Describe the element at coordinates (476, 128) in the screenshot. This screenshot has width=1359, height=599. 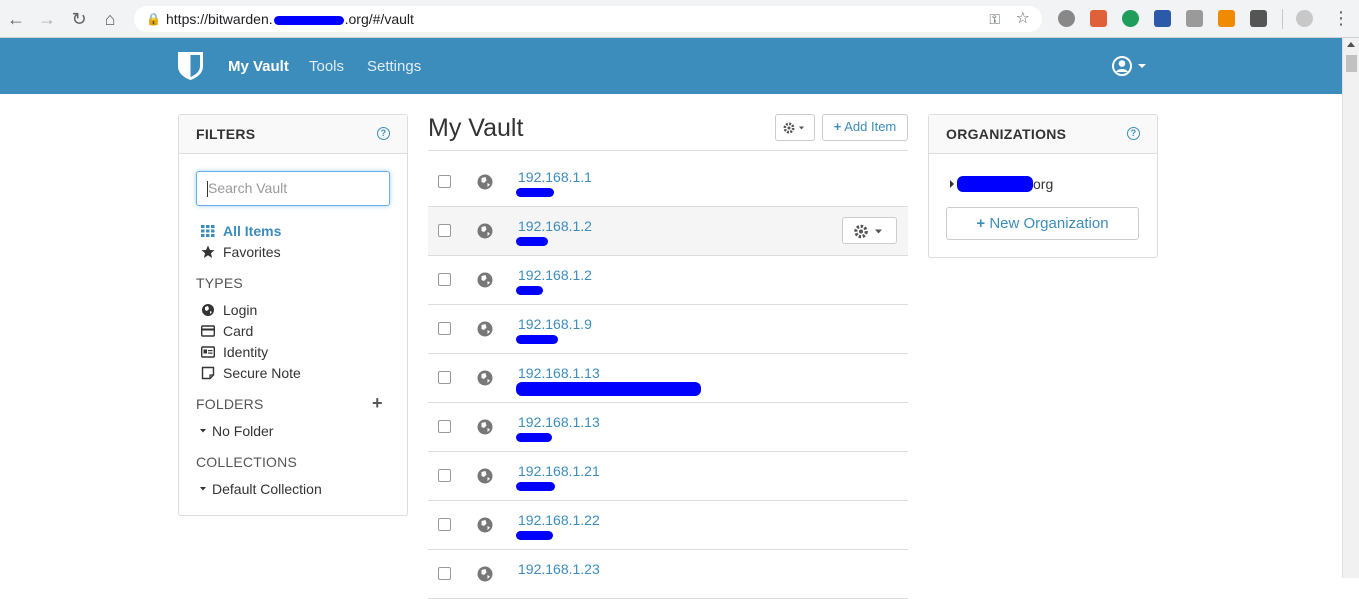
I see `page-title: My Vault` at that location.